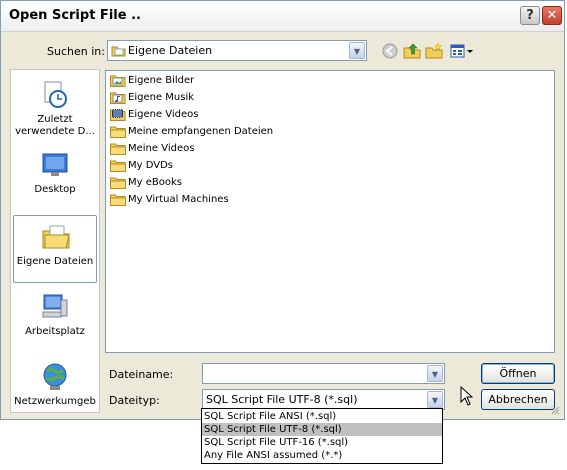 Image resolution: width=567 pixels, height=470 pixels. Describe the element at coordinates (141, 374) in the screenshot. I see `filename-label: Dateiname:` at that location.